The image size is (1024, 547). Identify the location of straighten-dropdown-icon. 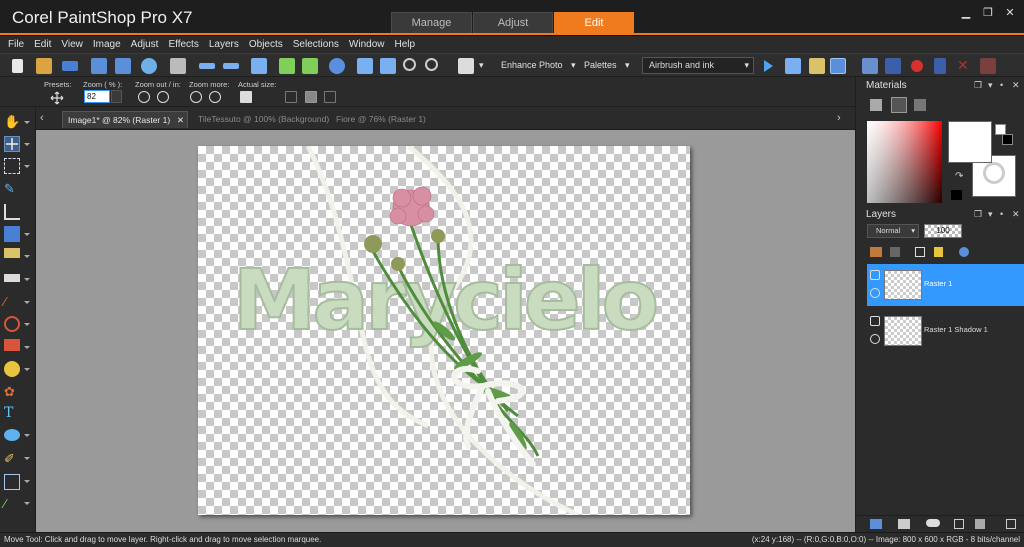
(27, 234).